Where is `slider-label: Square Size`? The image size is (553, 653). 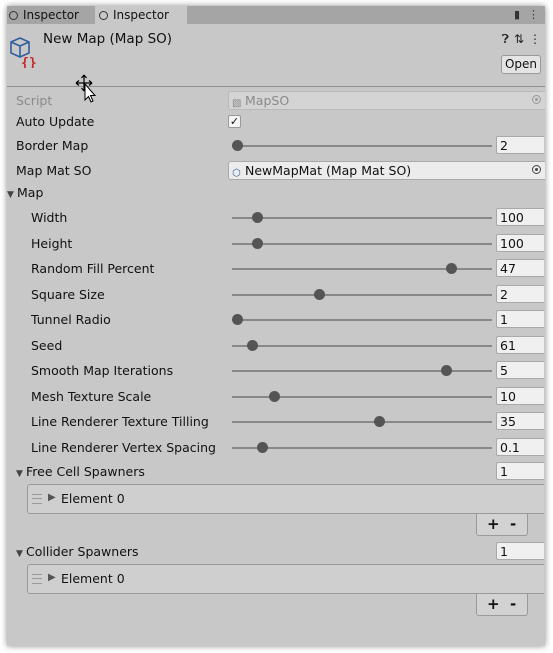 slider-label: Square Size is located at coordinates (68, 294).